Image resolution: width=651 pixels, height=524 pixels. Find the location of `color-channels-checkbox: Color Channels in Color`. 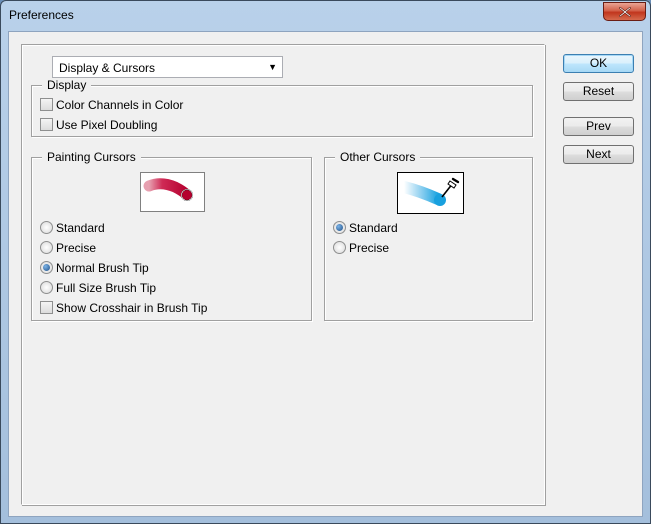

color-channels-checkbox: Color Channels in Color is located at coordinates (111, 105).